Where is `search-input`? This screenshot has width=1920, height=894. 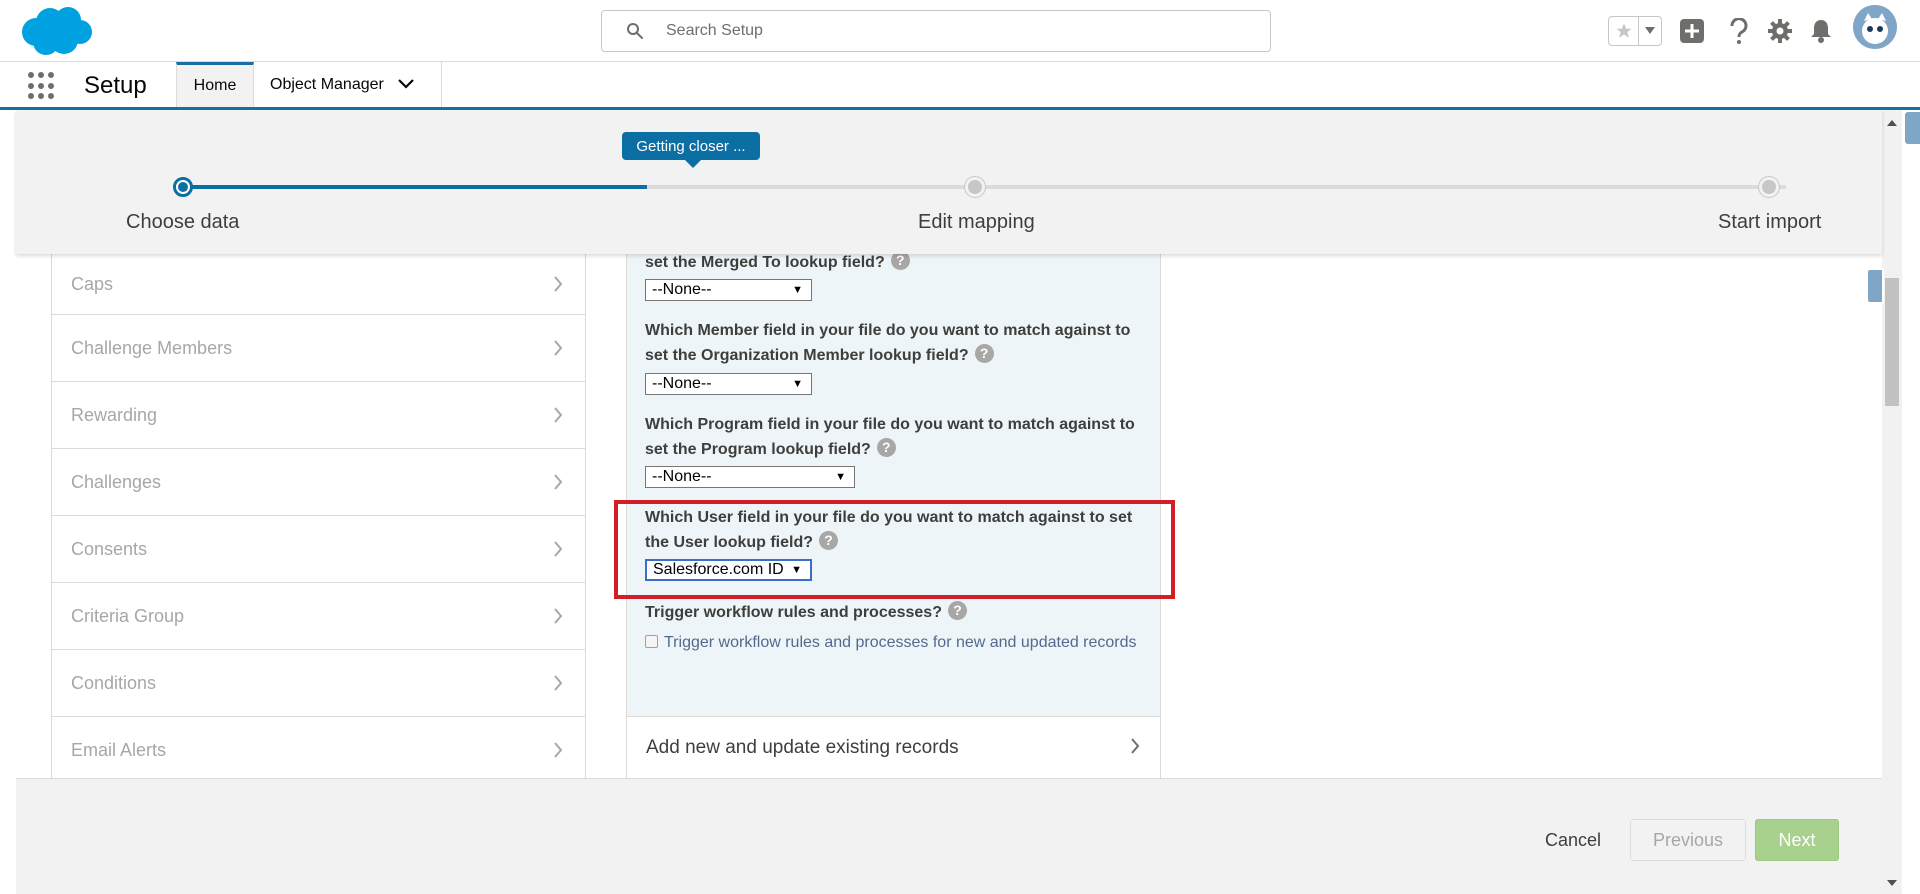 search-input is located at coordinates (956, 31).